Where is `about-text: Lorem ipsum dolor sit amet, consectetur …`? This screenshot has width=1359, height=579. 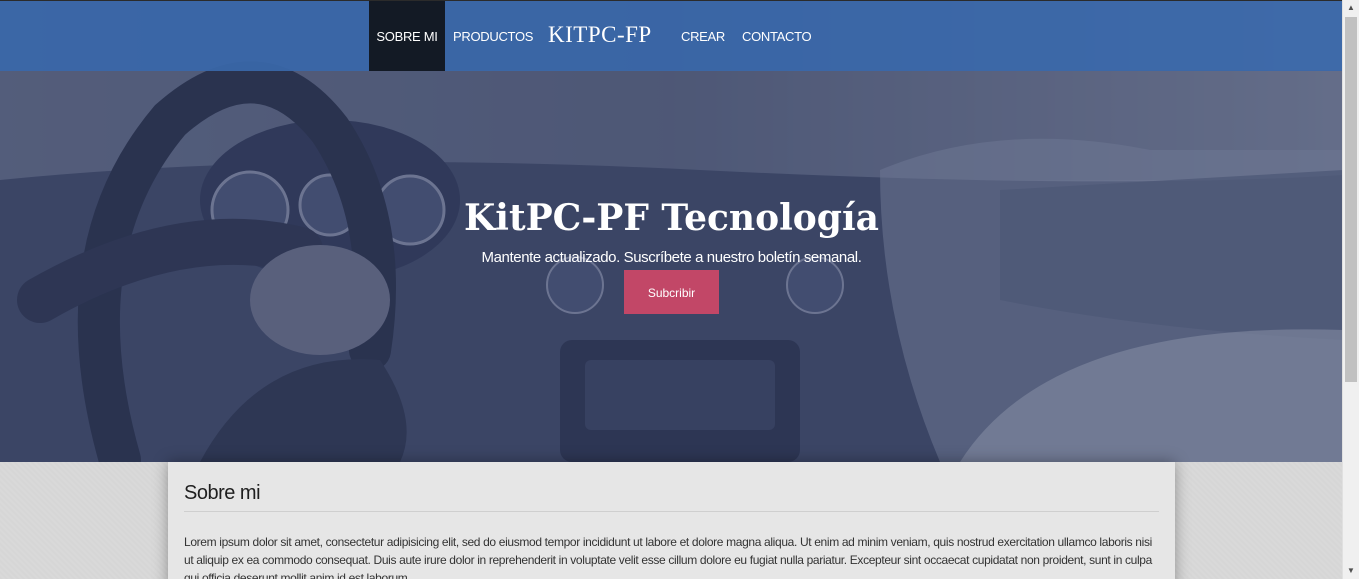
about-text: Lorem ipsum dolor sit amet, consectetur … is located at coordinates (668, 557).